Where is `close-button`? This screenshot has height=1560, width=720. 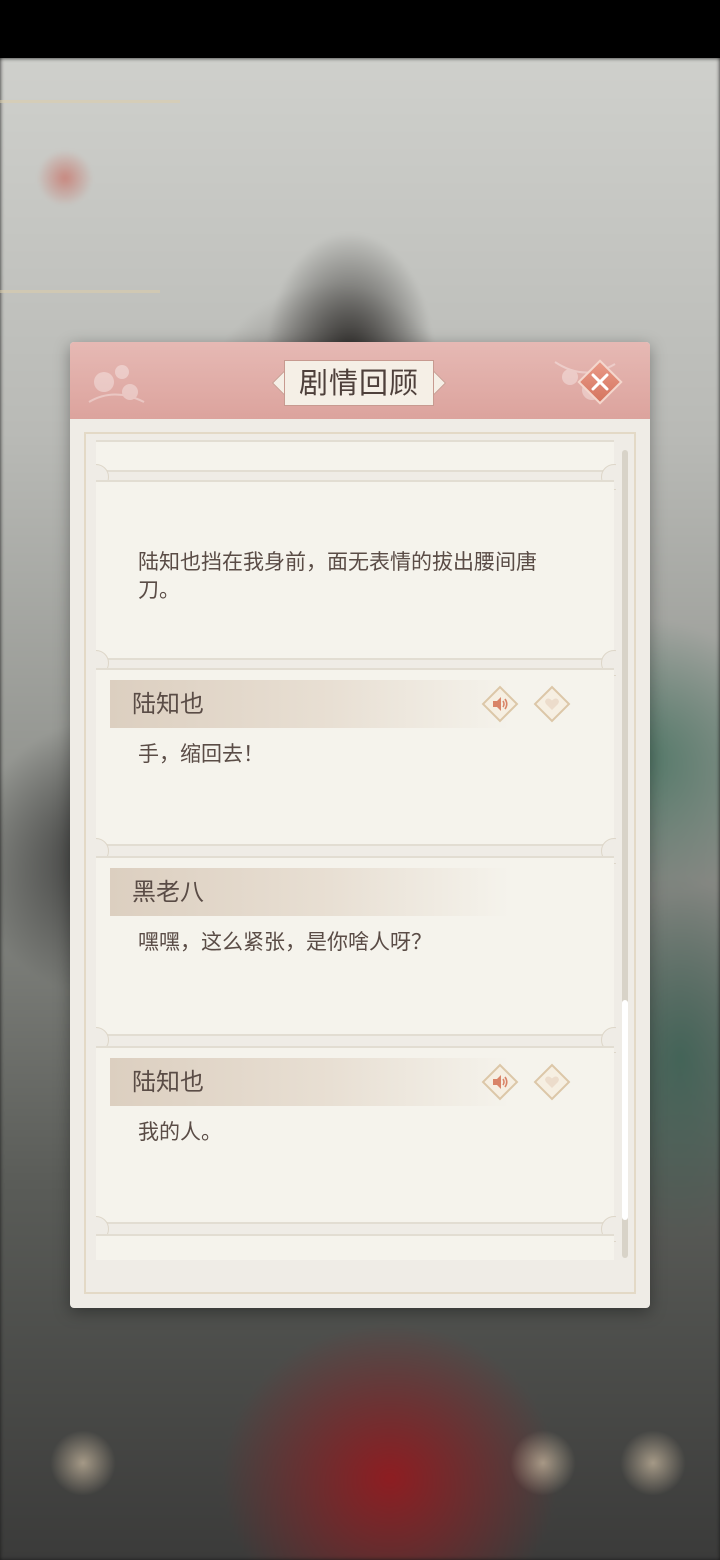 close-button is located at coordinates (600, 382).